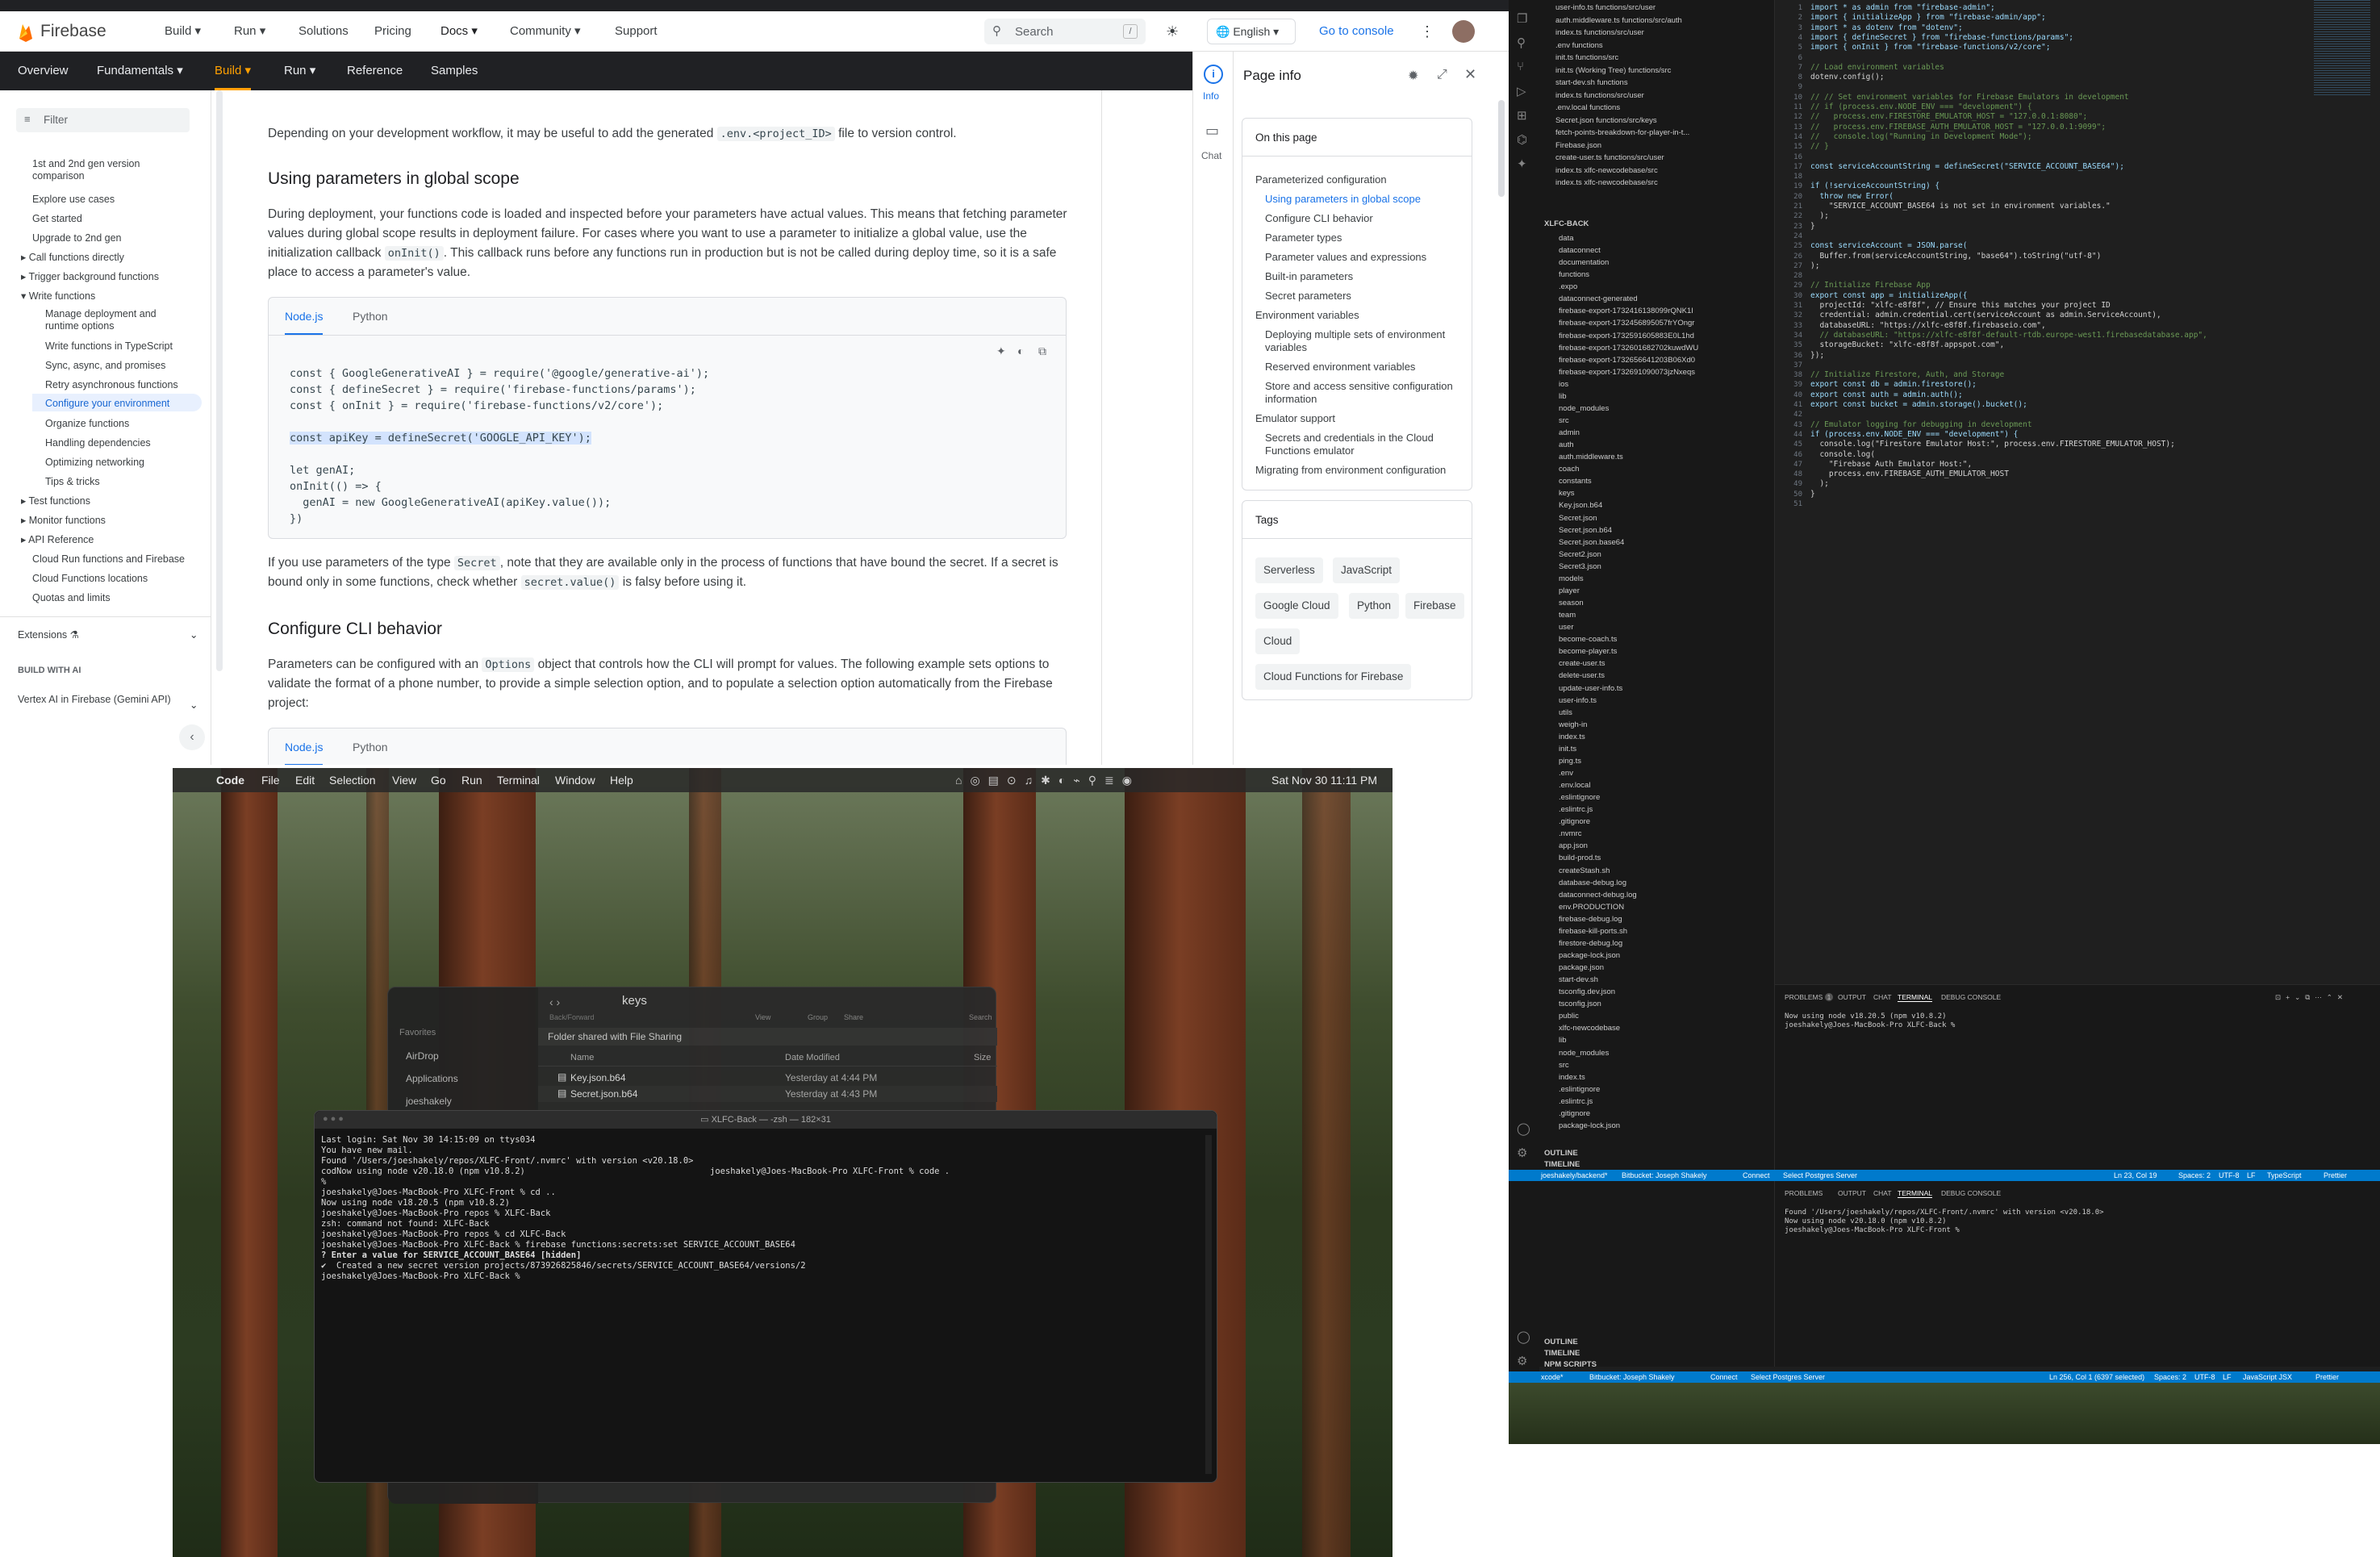  What do you see at coordinates (980, 1017) in the screenshot?
I see `finder-toolbar-search: Search` at bounding box center [980, 1017].